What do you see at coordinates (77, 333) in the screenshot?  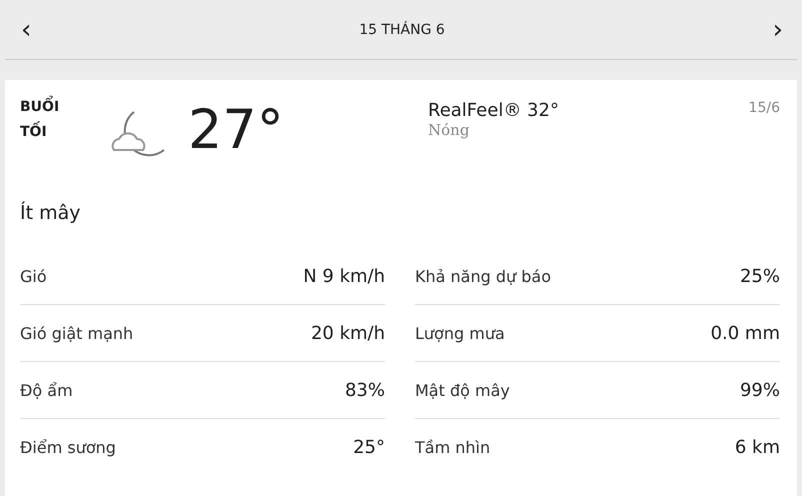 I see `detail-label: Gió giật mạnh` at bounding box center [77, 333].